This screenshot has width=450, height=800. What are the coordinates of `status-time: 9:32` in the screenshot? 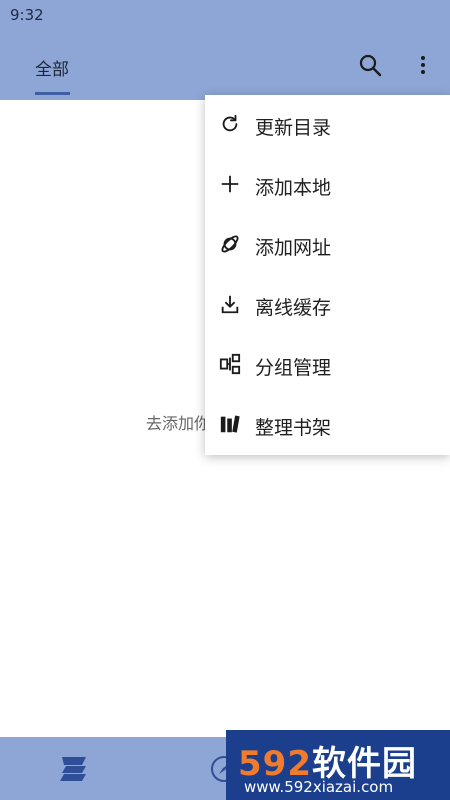 It's located at (27, 15).